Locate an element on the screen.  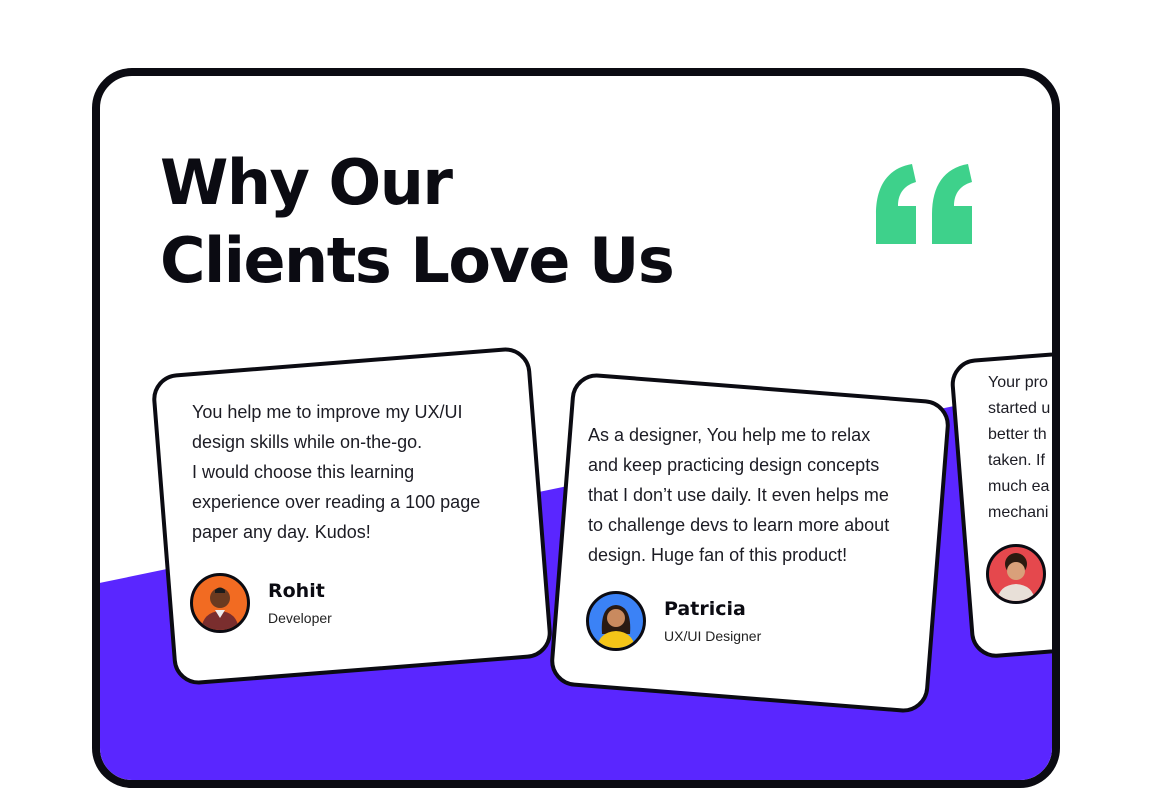
role-rohit: Developer is located at coordinates (300, 618).